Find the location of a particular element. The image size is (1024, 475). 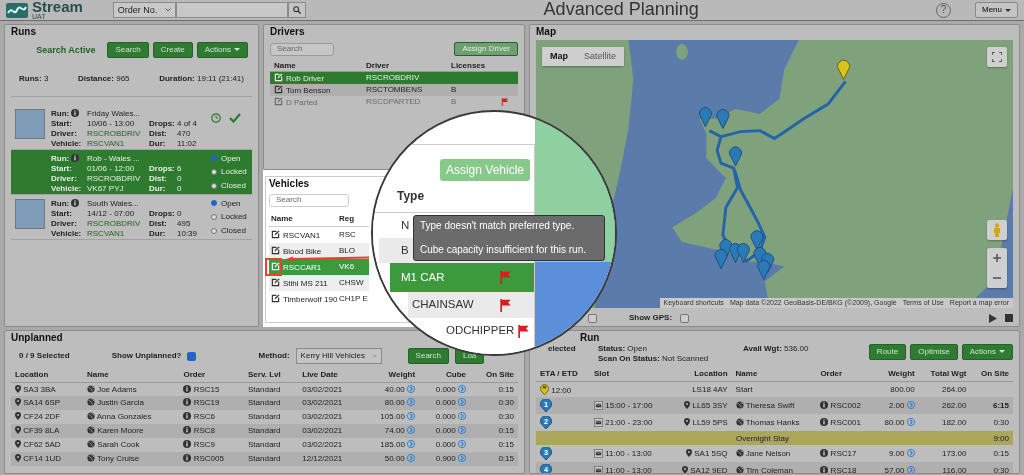

chevron-icon is located at coordinates (375, 356).